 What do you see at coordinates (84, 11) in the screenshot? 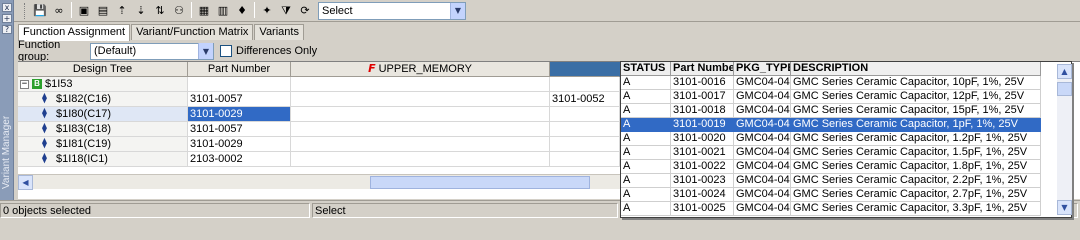
I see `variant-icon: ▣` at bounding box center [84, 11].